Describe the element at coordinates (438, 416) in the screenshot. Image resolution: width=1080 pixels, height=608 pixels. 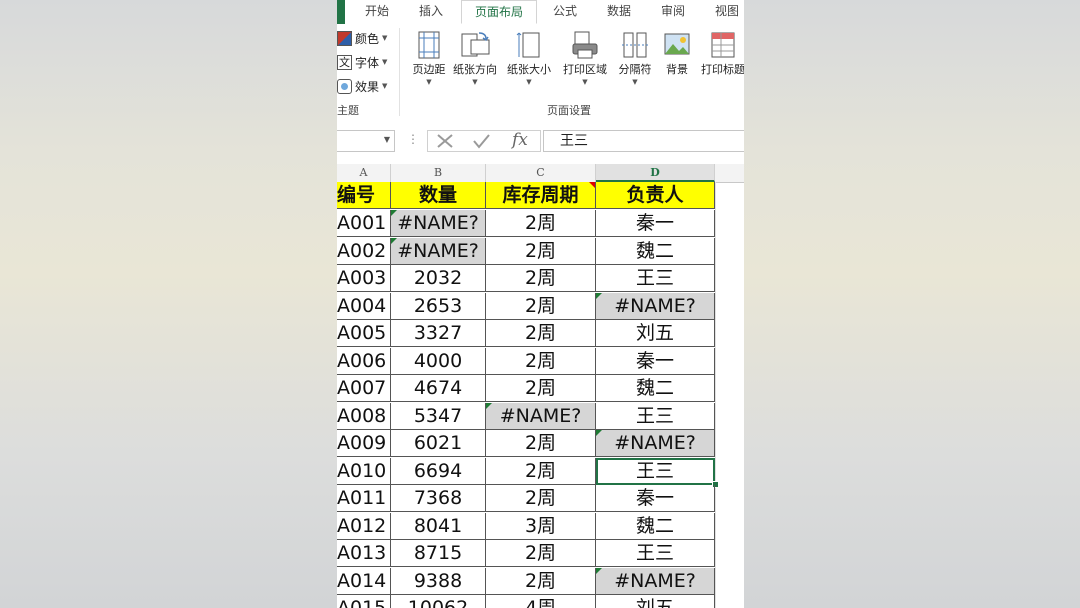
I see `cell-b: 5347` at that location.